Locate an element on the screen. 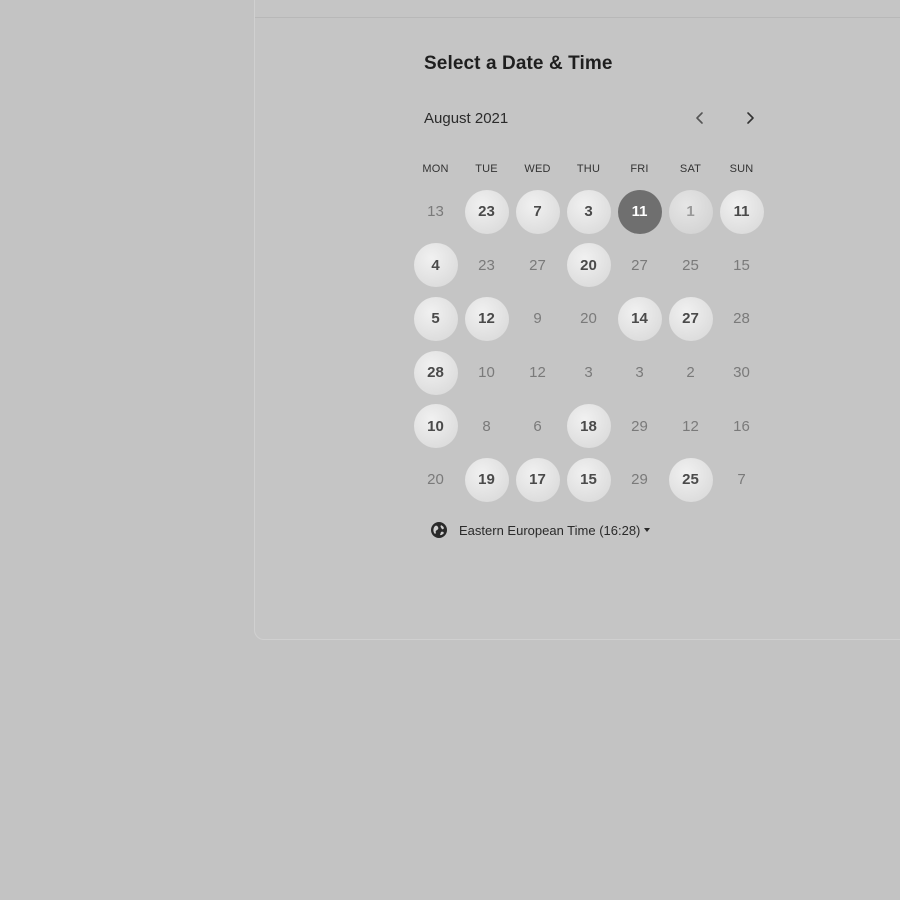 The height and width of the screenshot is (900, 900). day-cell: 16 is located at coordinates (741, 426).